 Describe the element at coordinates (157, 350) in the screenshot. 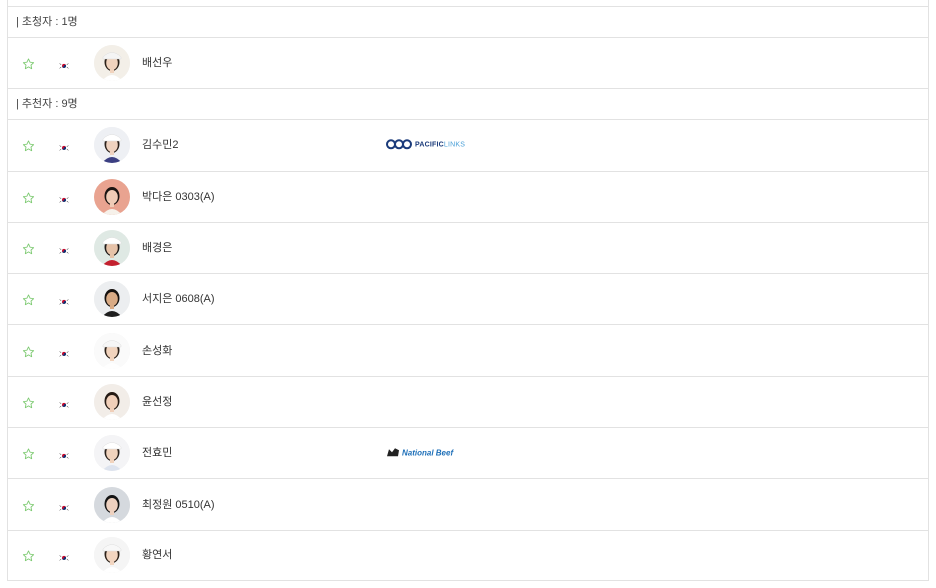

I see `player-name: 손성화` at that location.